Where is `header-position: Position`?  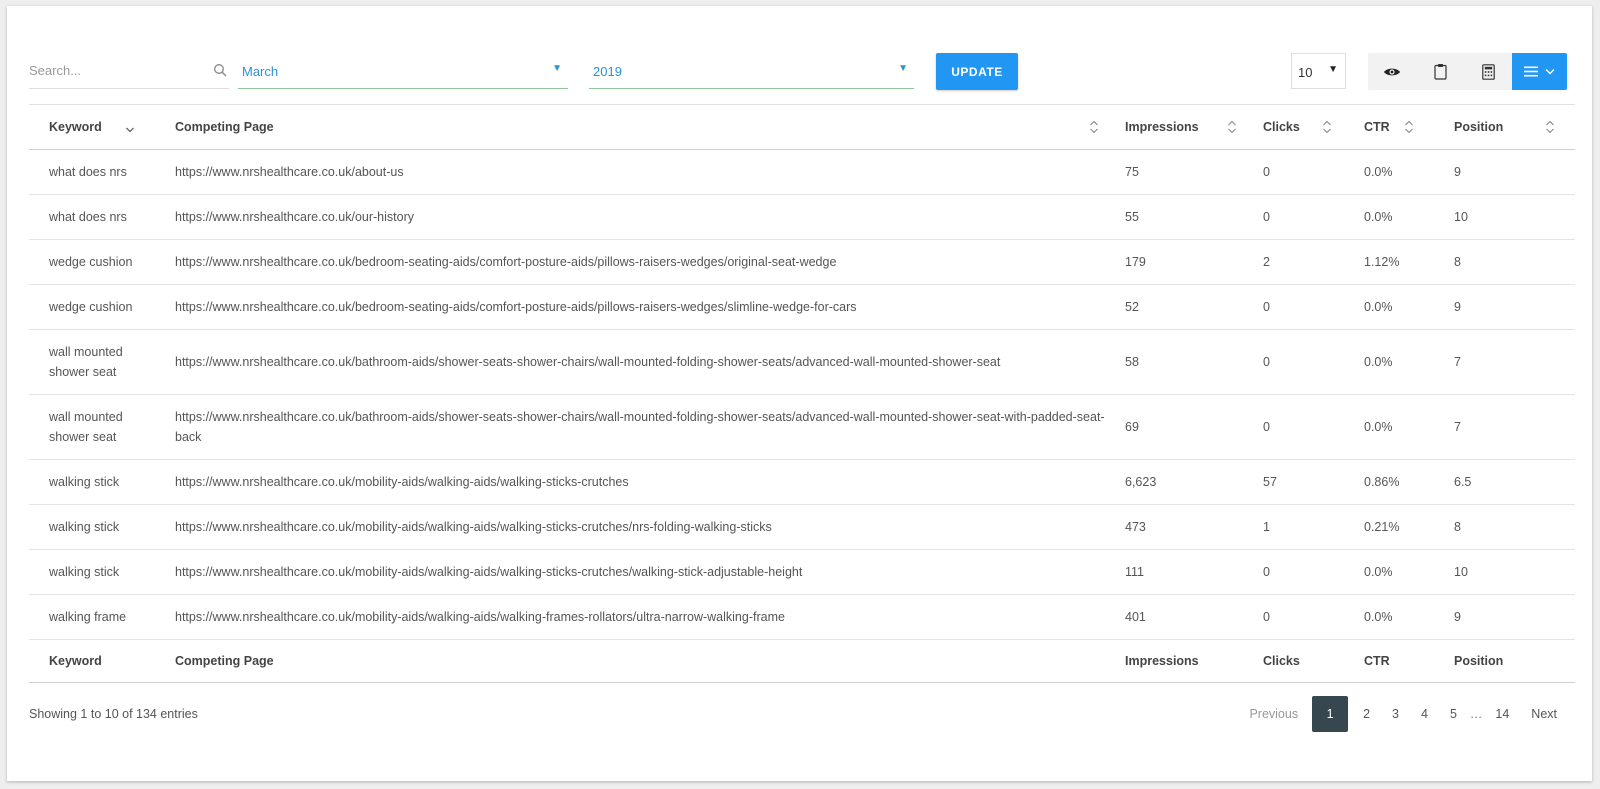 header-position: Position is located at coordinates (1504, 127).